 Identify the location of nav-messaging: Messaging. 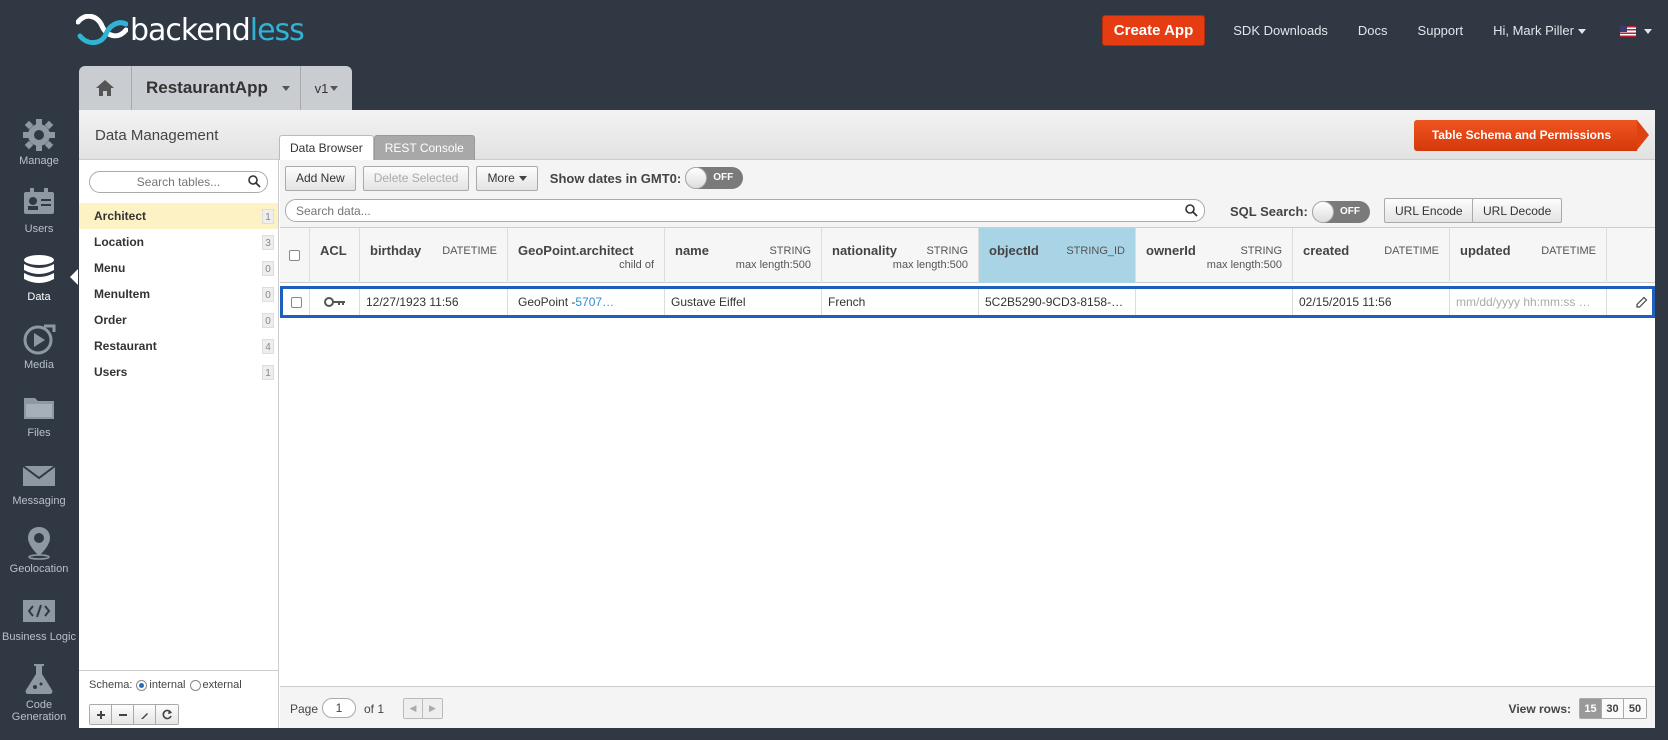
(39, 492).